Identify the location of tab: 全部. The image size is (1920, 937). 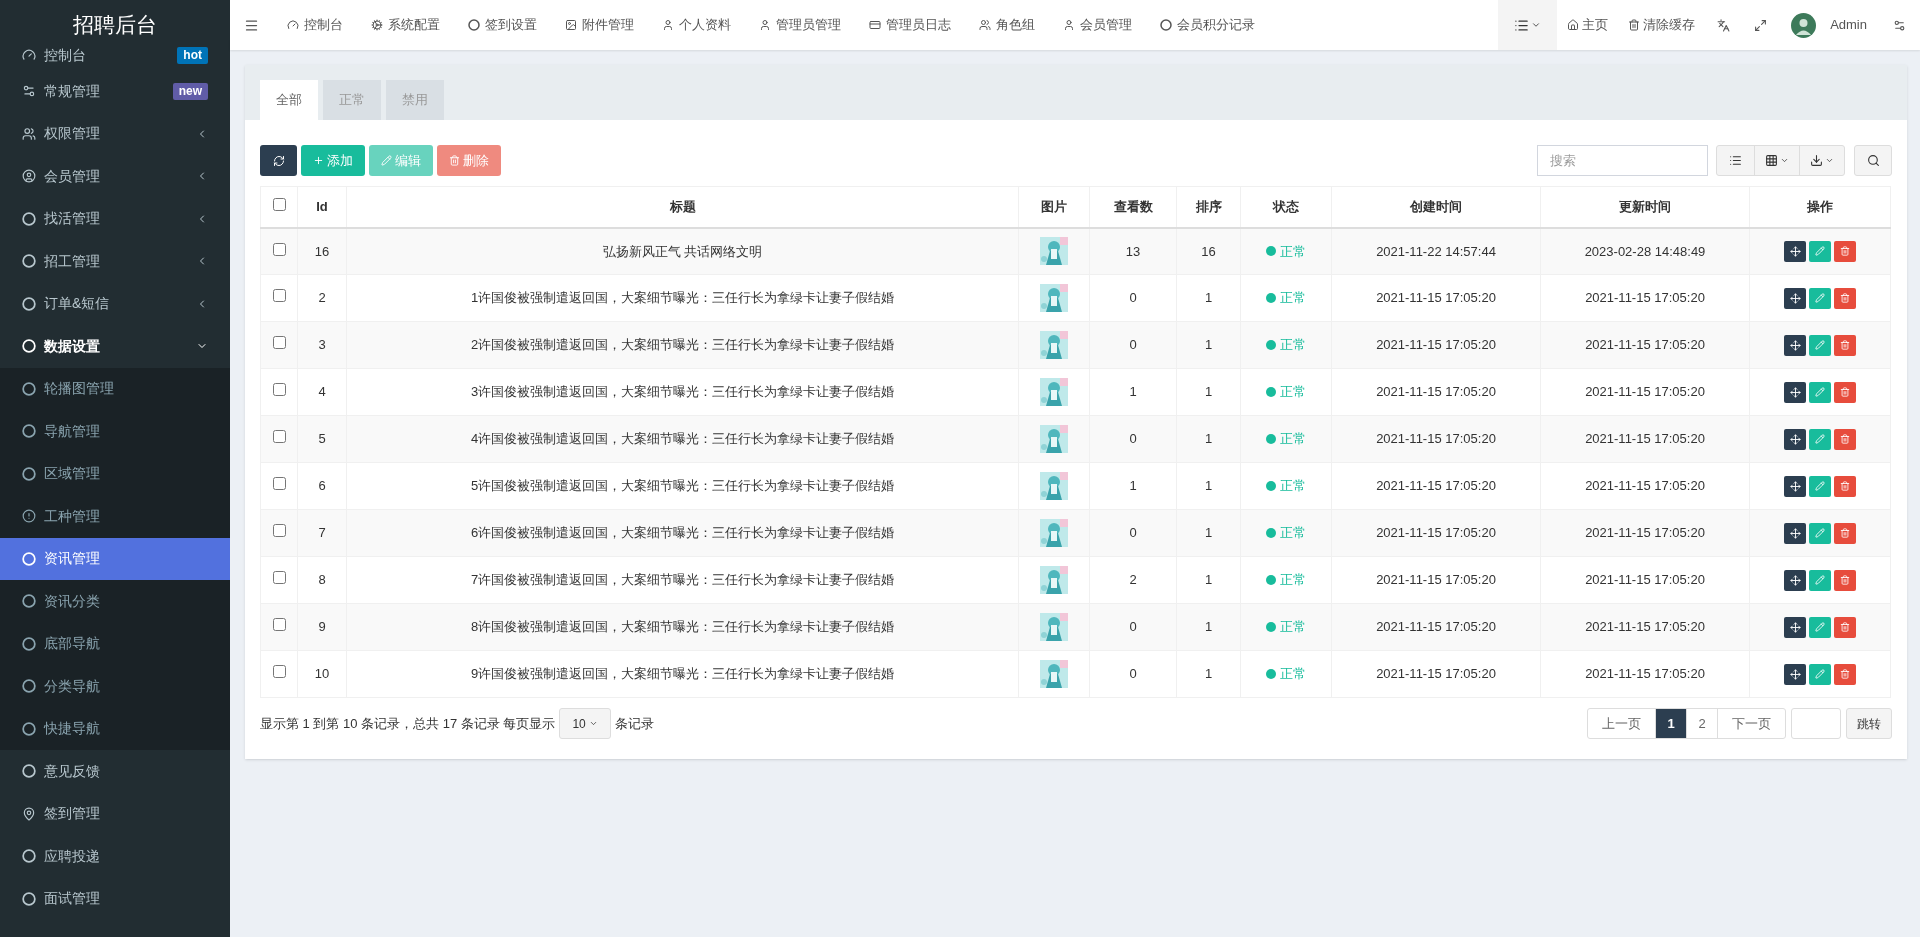
(289, 100).